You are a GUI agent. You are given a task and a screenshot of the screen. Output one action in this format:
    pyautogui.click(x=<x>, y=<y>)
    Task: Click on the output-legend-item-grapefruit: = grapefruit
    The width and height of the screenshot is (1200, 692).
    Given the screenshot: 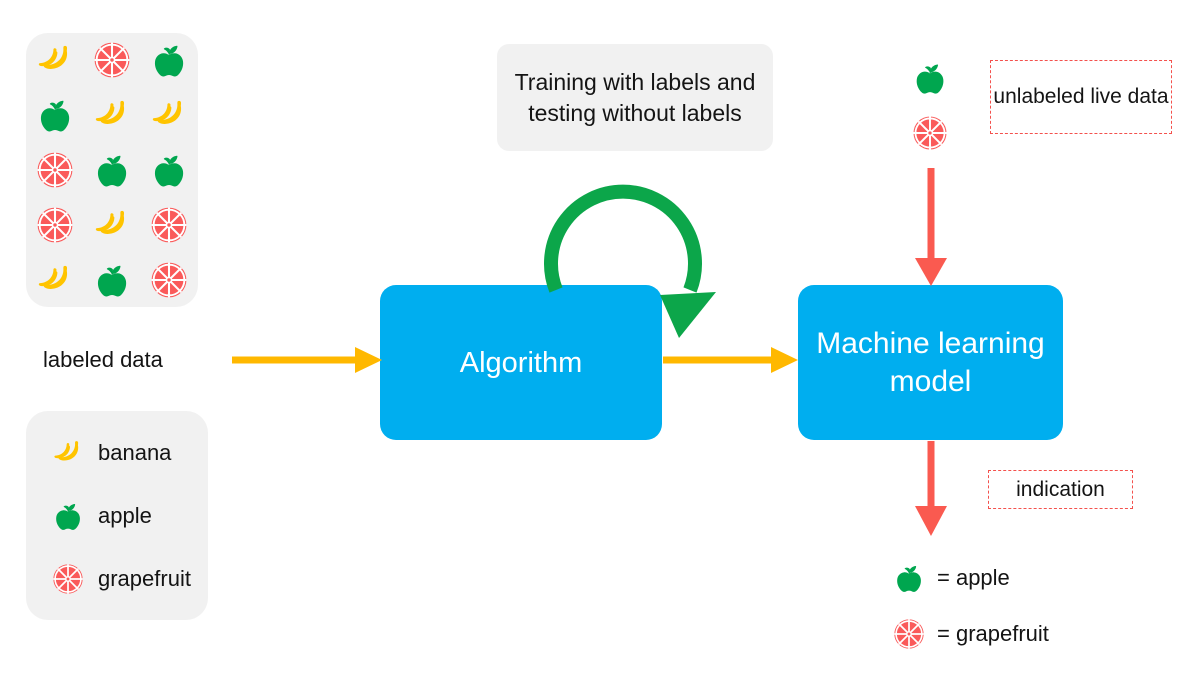 What is the action you would take?
    pyautogui.click(x=971, y=634)
    